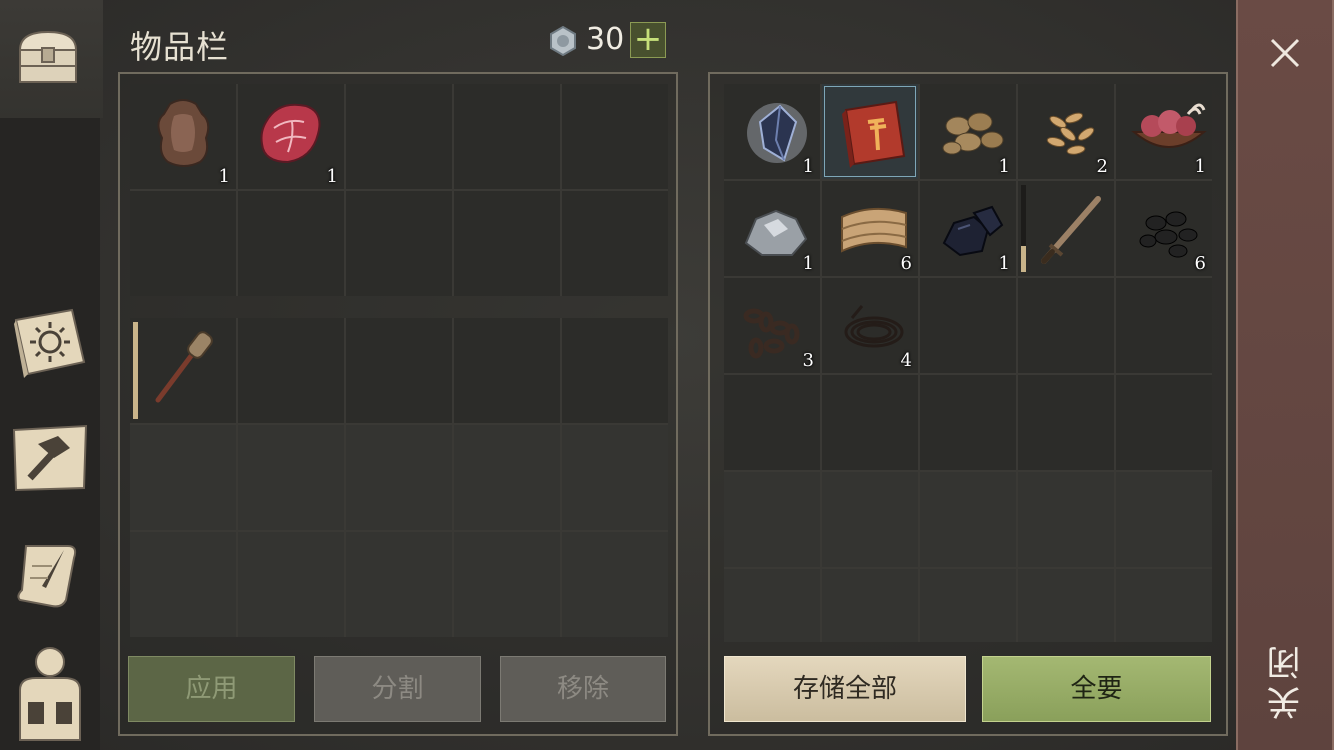 This screenshot has height=750, width=1334. I want to click on raw-meat-icon, so click(290, 133).